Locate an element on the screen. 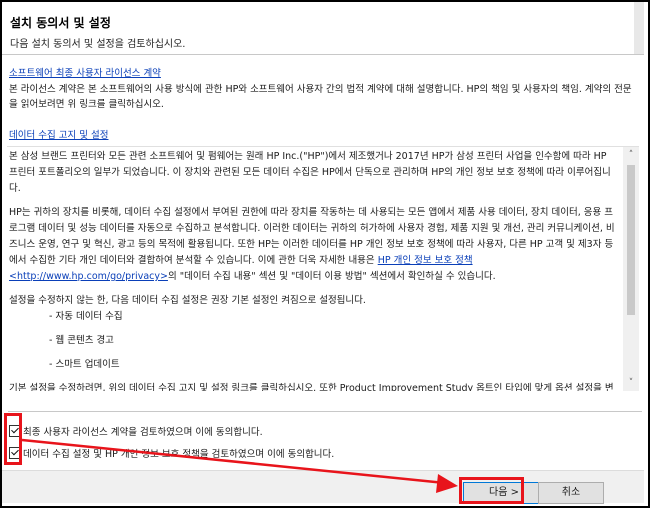 The image size is (650, 508). annotation-arrow is located at coordinates (239, 465).